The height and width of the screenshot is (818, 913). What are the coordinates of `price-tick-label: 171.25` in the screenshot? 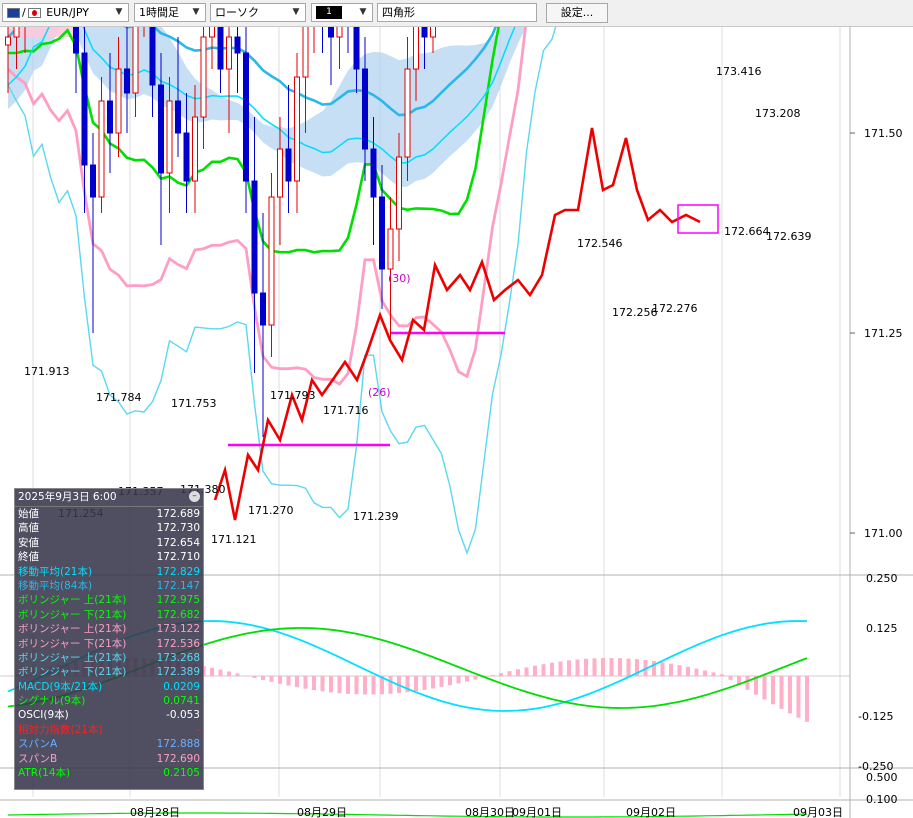 It's located at (883, 333).